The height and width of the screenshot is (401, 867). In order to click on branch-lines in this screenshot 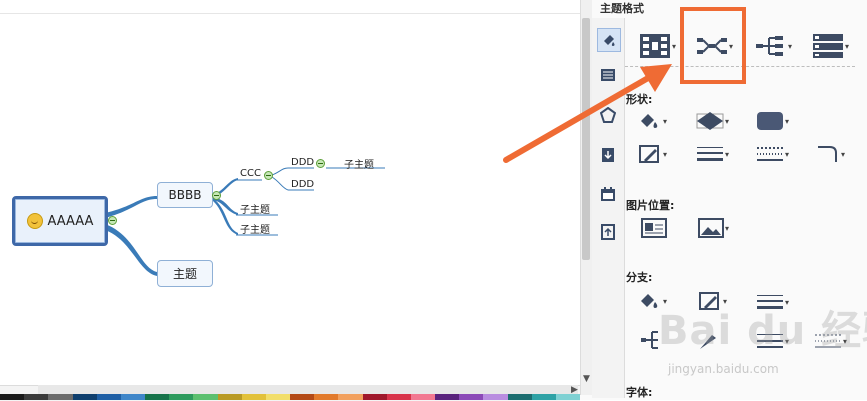, I will do `click(245, 221)`.